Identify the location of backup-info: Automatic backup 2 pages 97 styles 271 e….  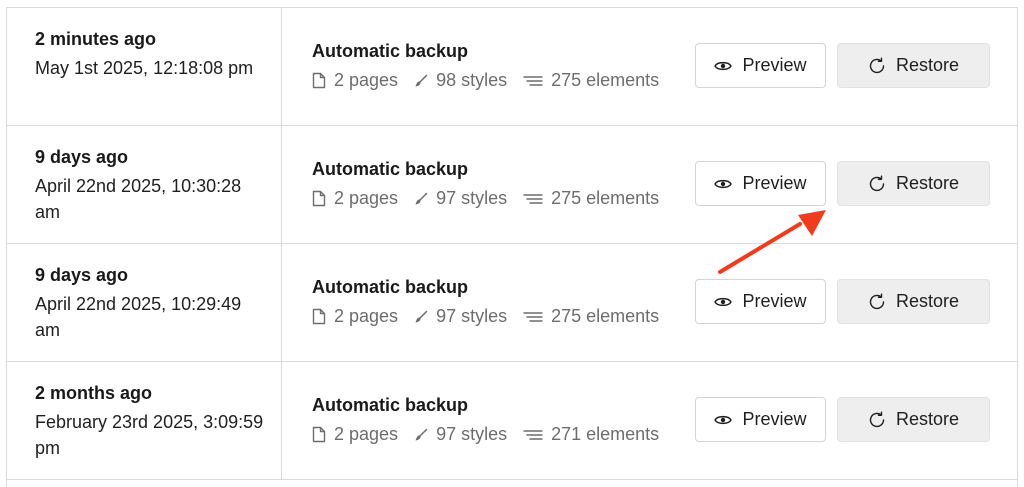
(485, 419).